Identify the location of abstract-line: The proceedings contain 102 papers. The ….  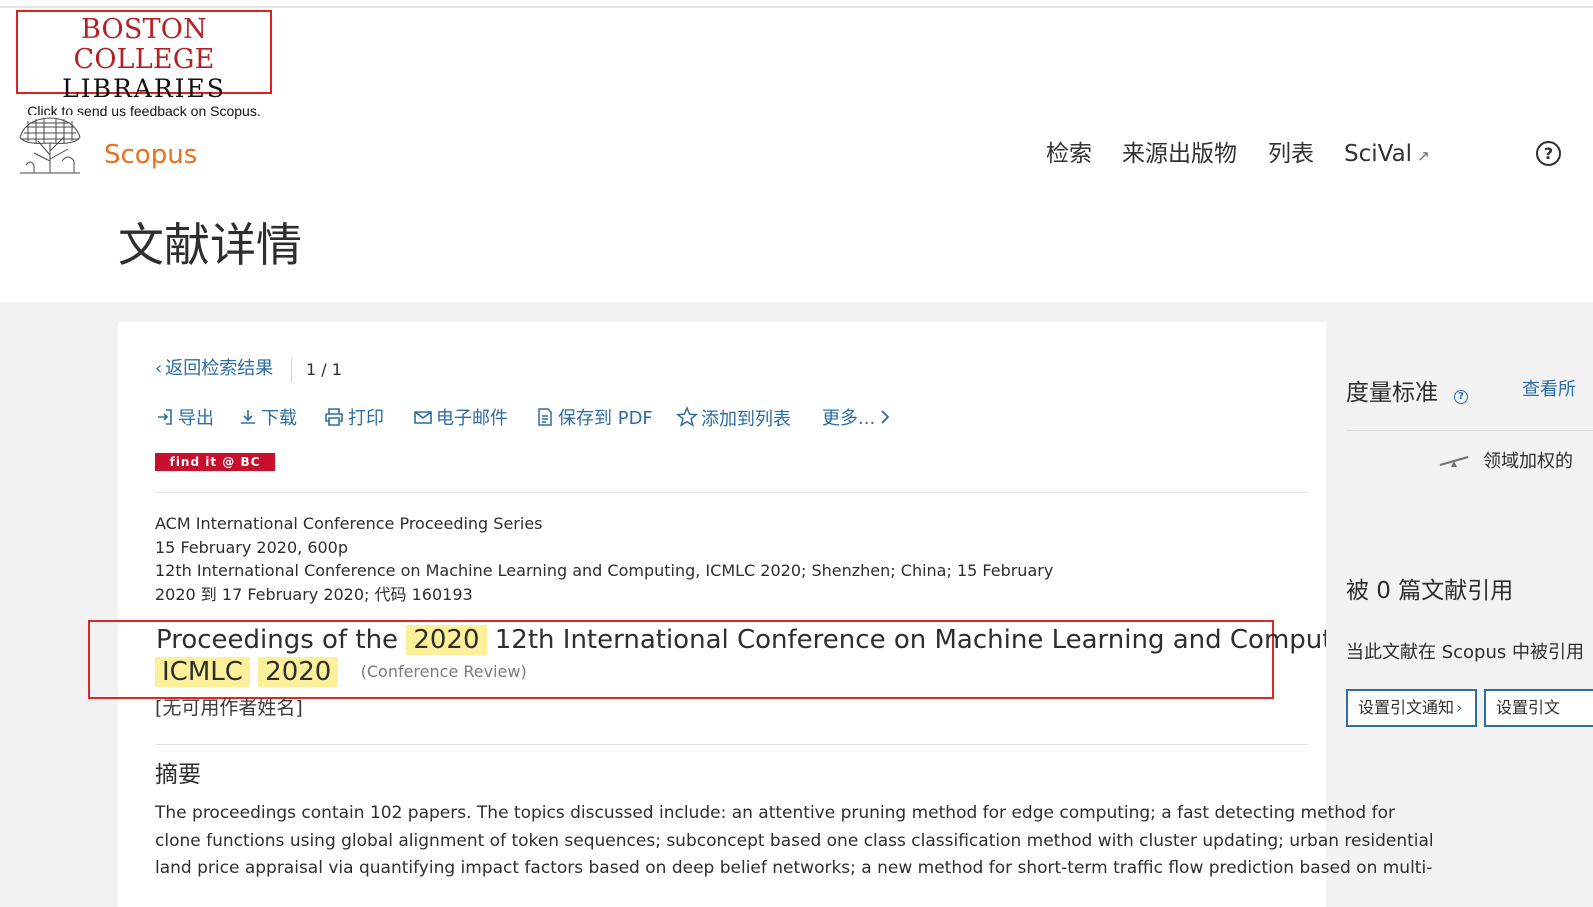
(775, 813).